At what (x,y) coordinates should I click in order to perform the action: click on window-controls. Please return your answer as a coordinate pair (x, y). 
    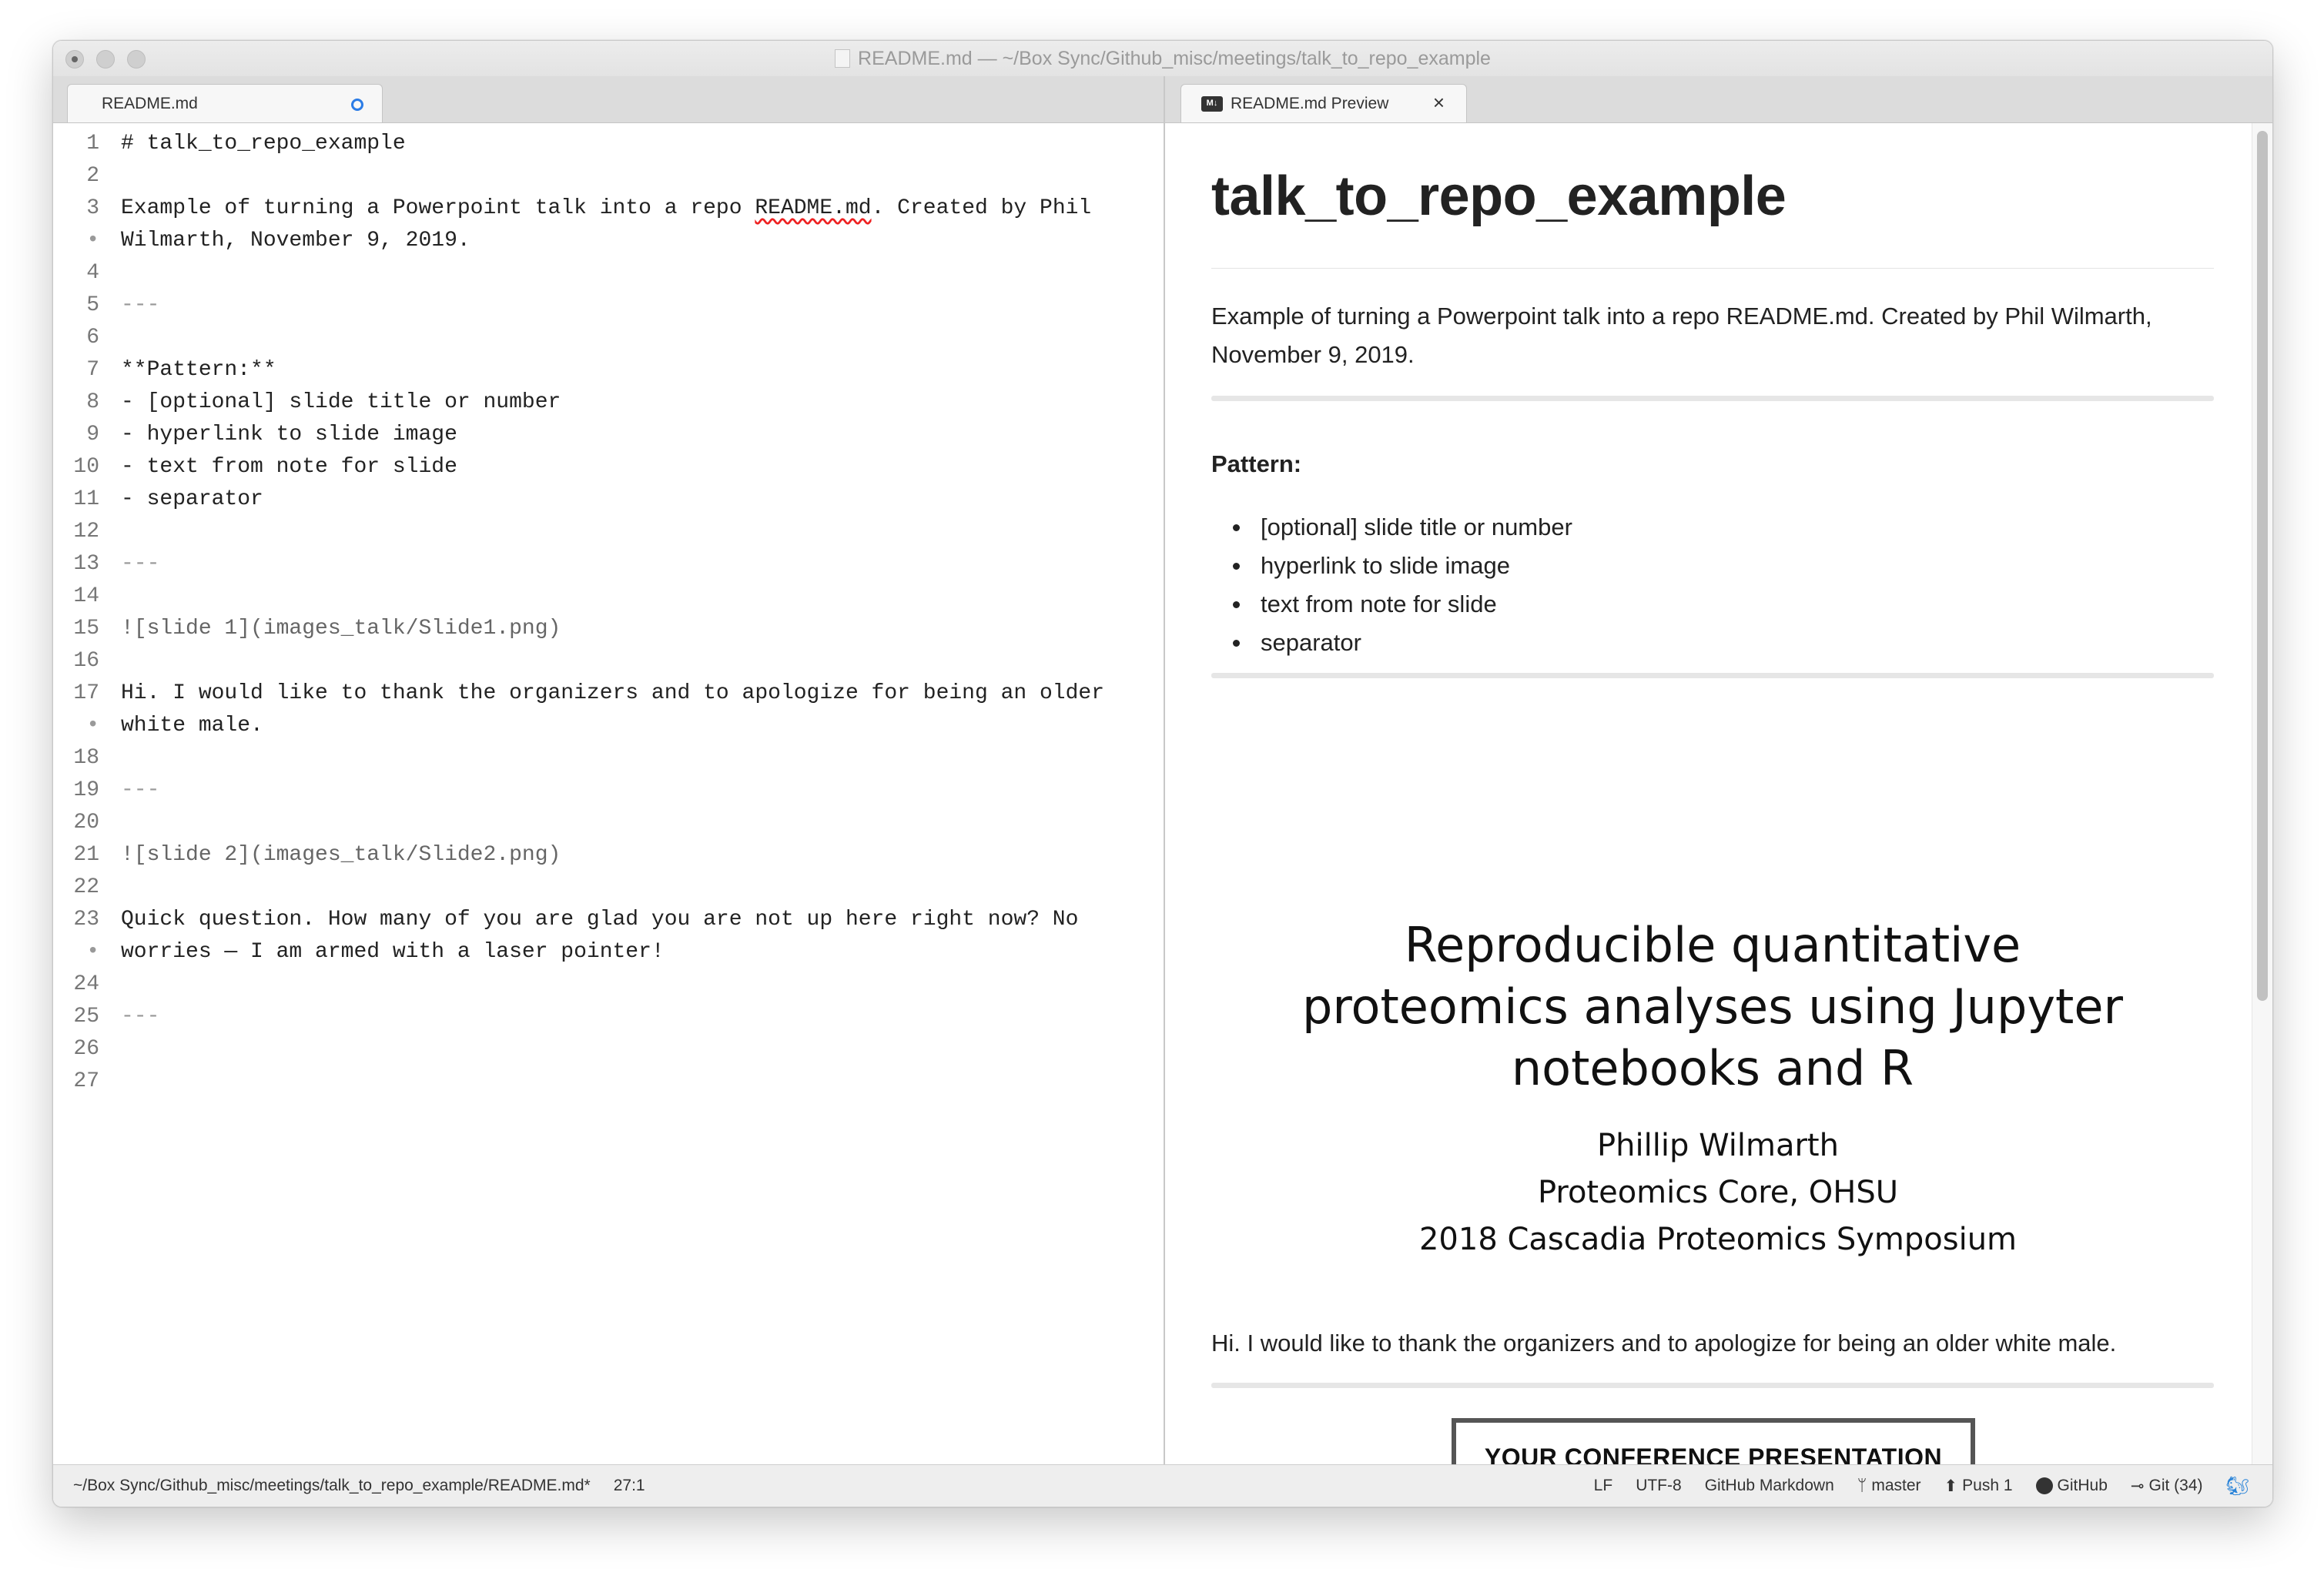
    Looking at the image, I should click on (105, 59).